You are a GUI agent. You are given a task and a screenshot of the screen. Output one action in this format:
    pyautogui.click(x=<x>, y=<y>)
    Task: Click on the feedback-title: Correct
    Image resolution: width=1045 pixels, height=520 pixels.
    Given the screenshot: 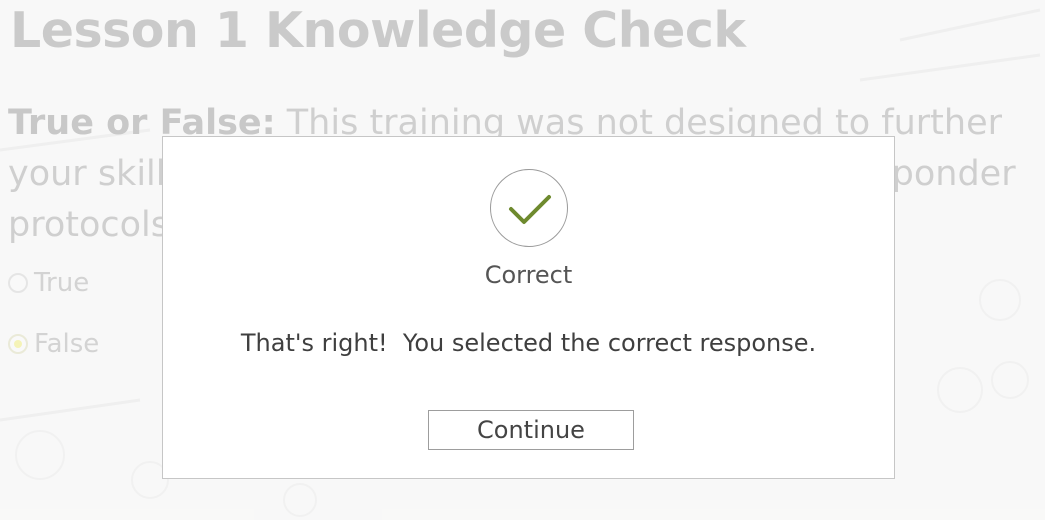 What is the action you would take?
    pyautogui.click(x=528, y=275)
    